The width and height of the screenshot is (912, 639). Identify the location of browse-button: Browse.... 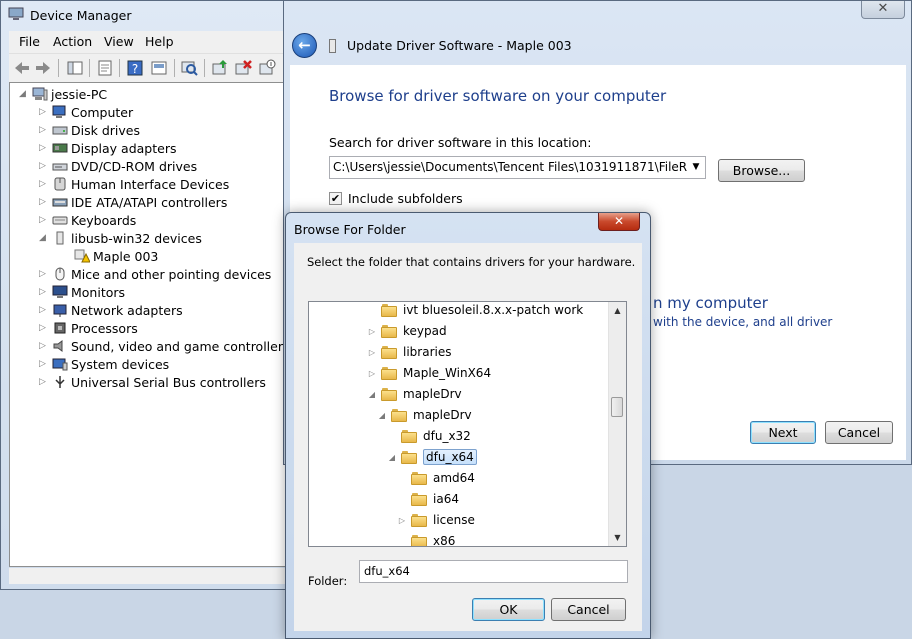
(761, 170).